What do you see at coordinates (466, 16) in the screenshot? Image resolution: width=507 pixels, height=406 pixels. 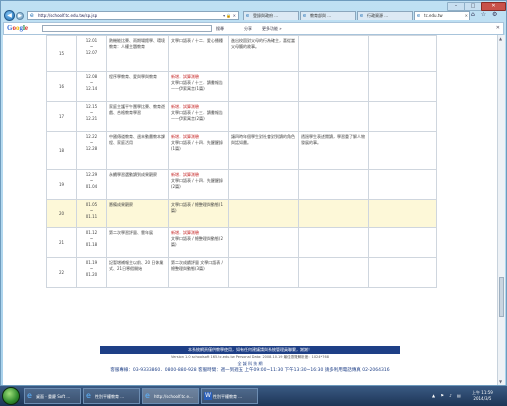 I see `tab-close-icon: ✕` at bounding box center [466, 16].